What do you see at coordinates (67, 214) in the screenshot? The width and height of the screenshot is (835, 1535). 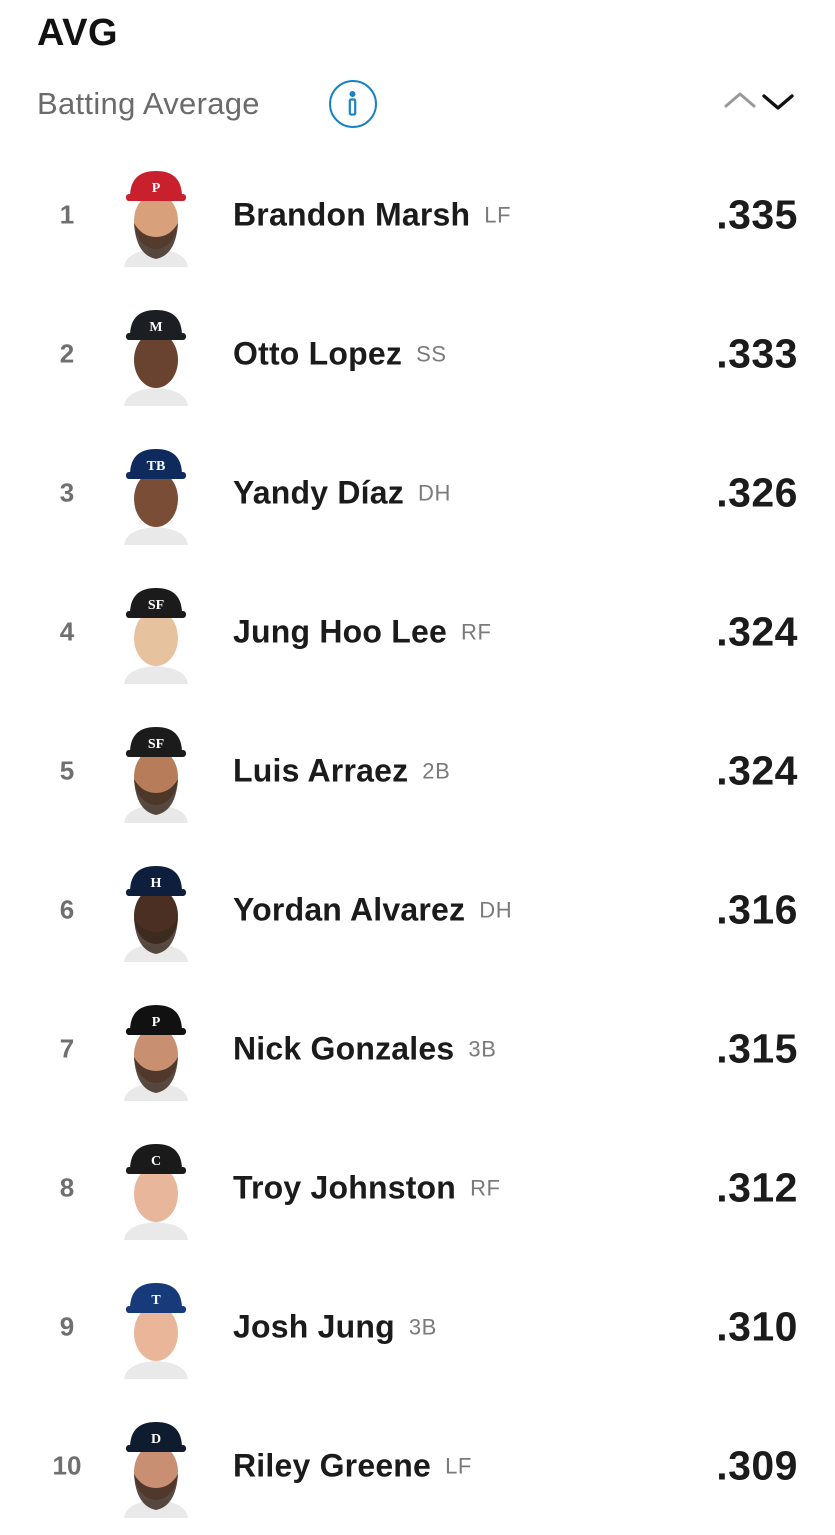 I see `rank-number: 1` at bounding box center [67, 214].